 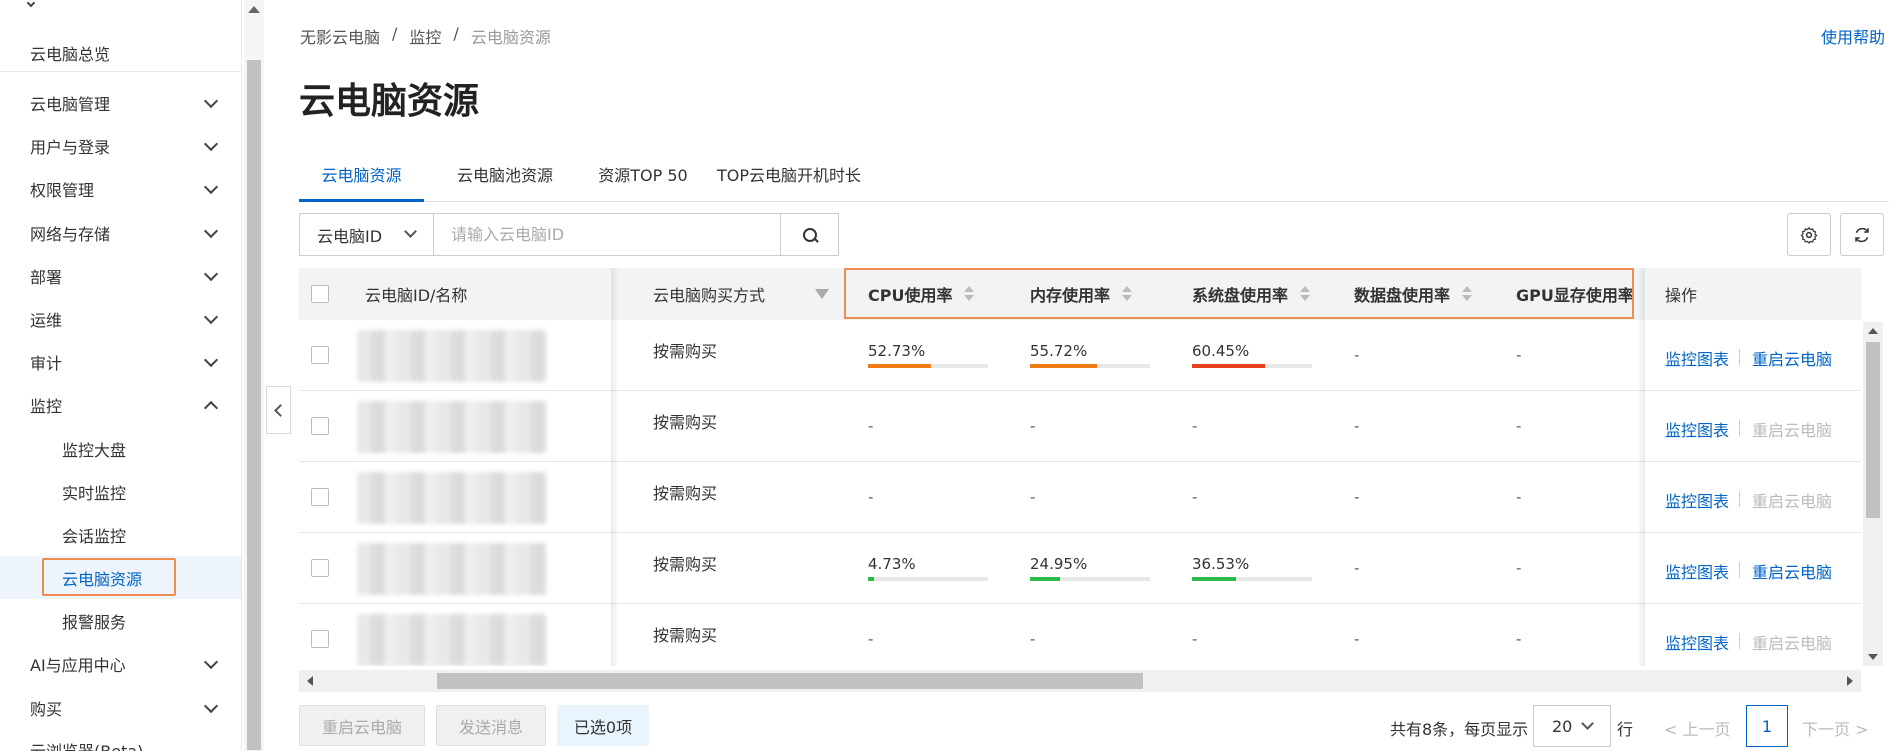 What do you see at coordinates (362, 725) in the screenshot?
I see `restart-desktop-button: 重启云电脑` at bounding box center [362, 725].